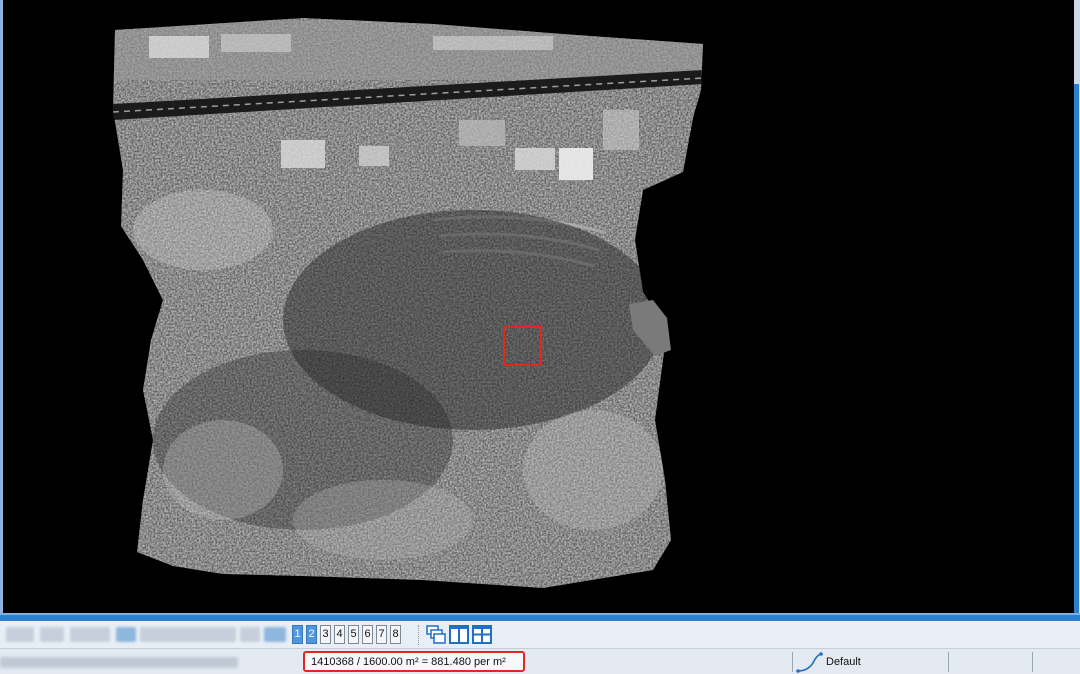 This screenshot has width=1080, height=674. What do you see at coordinates (459, 634) in the screenshot?
I see `split-vertical-icon` at bounding box center [459, 634].